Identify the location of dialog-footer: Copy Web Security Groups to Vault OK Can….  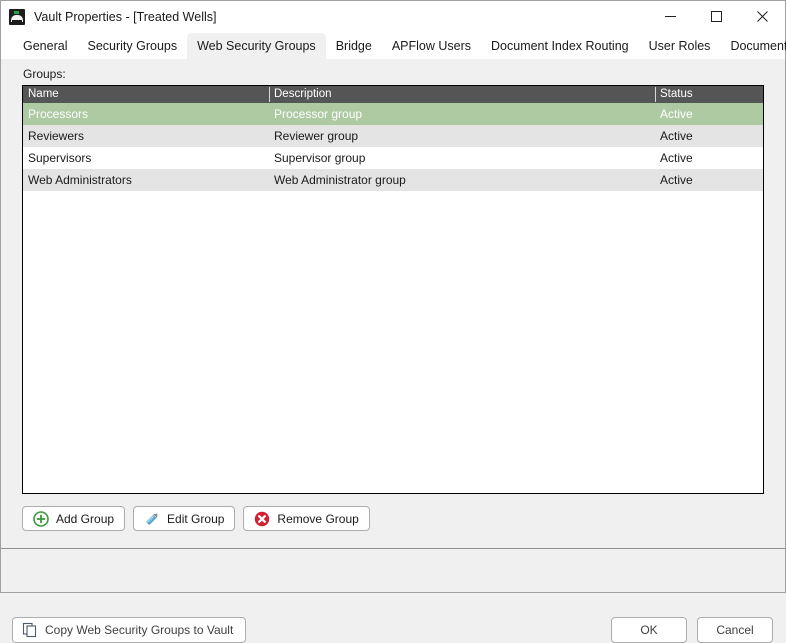
(393, 596).